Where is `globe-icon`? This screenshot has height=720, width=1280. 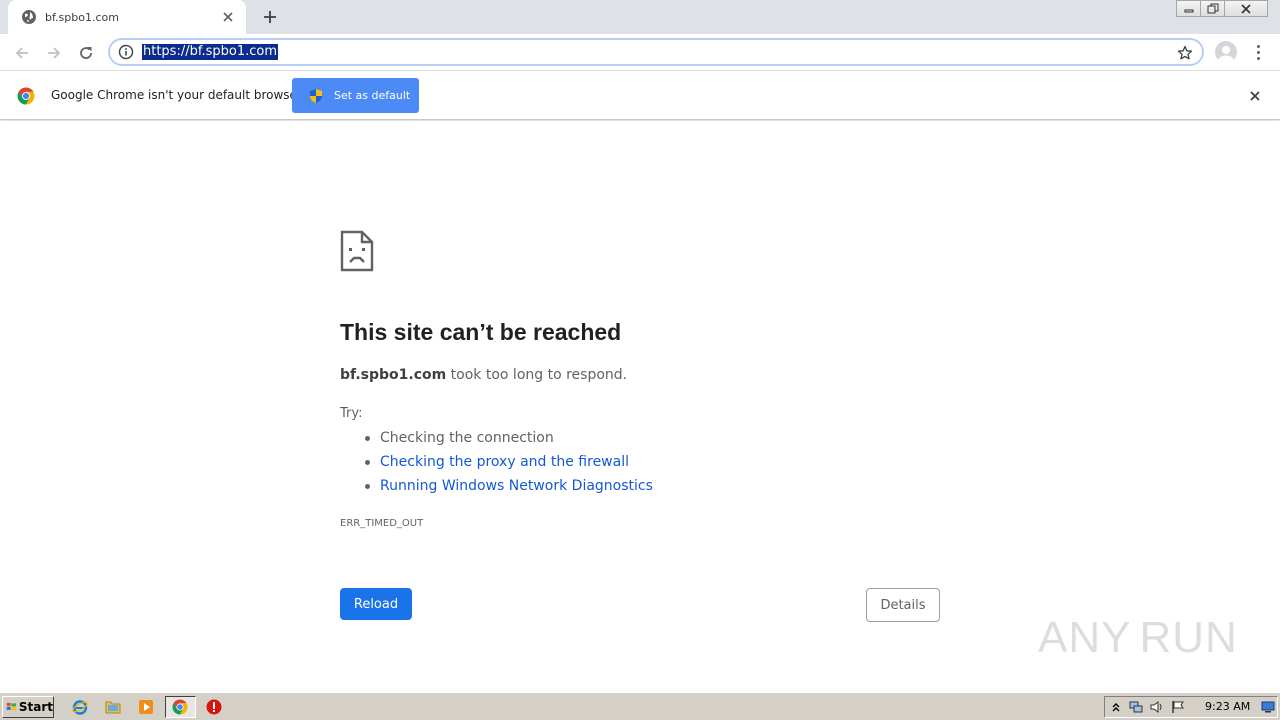
globe-icon is located at coordinates (29, 17).